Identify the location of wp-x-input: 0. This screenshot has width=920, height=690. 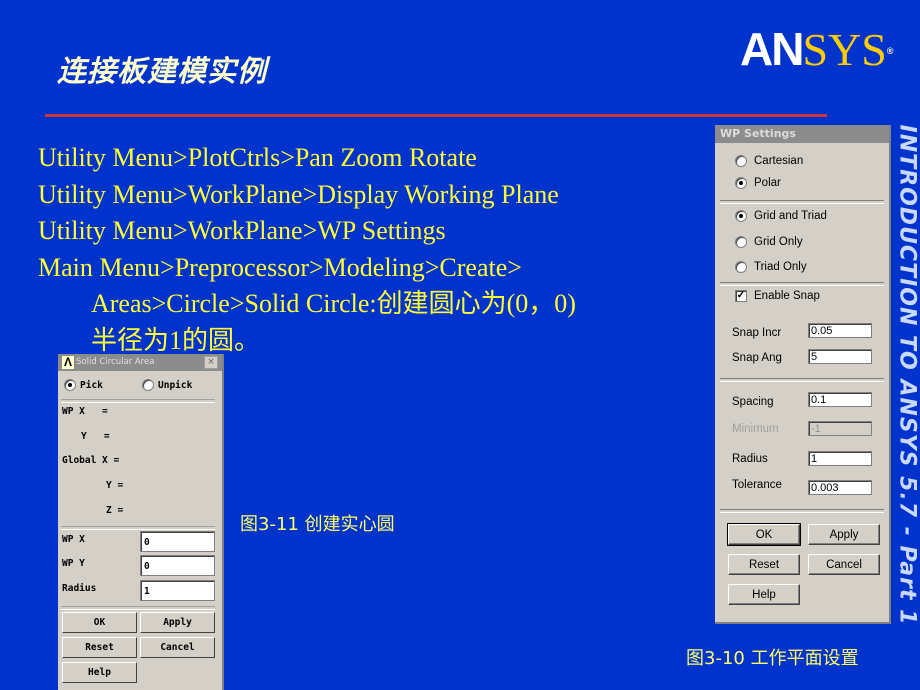
(177, 541).